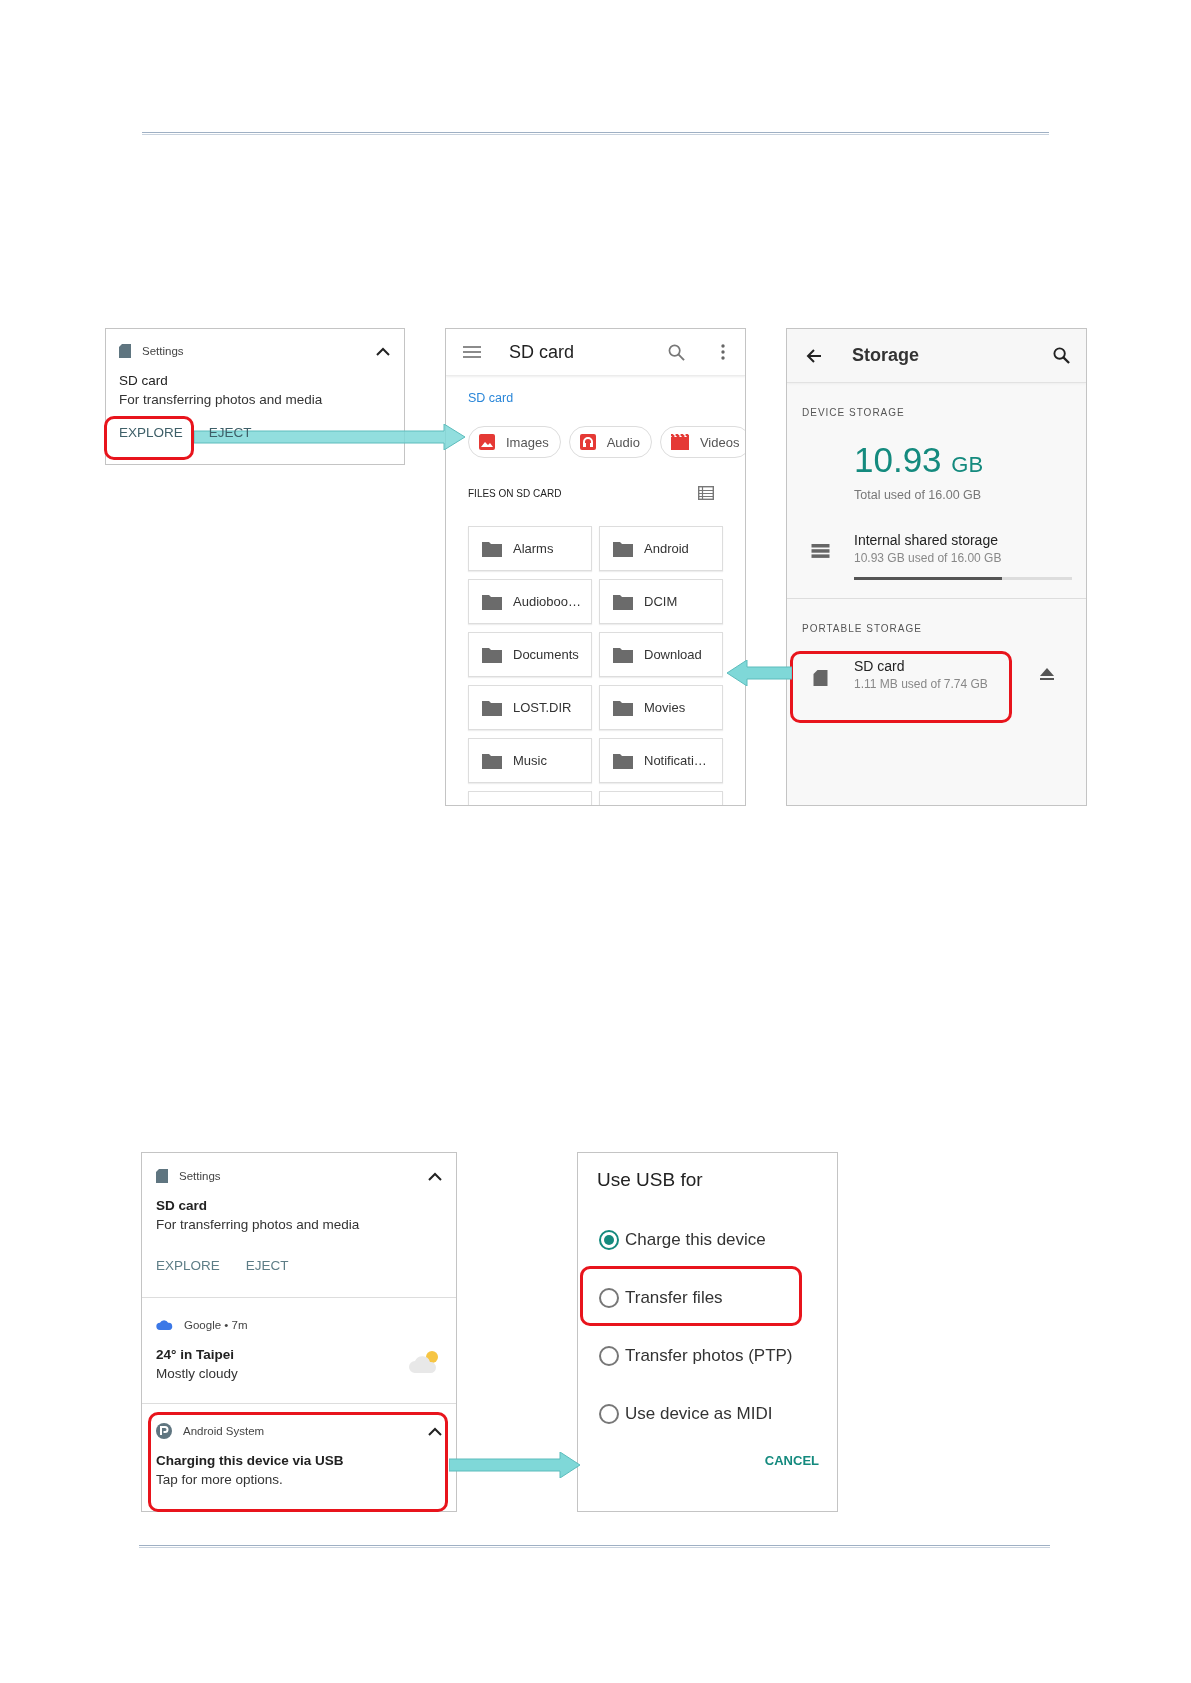 This screenshot has height=1683, width=1191. What do you see at coordinates (515, 493) in the screenshot?
I see `section-header: FILES ON SD CARD` at bounding box center [515, 493].